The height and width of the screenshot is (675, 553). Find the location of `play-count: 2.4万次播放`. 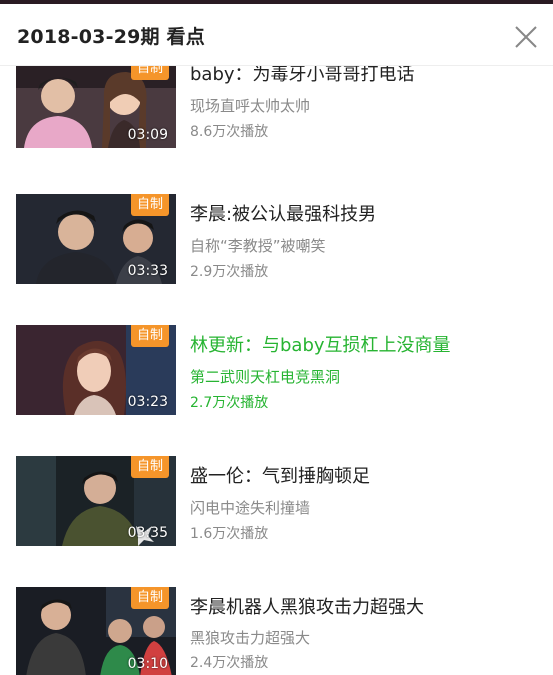

play-count: 2.4万次播放 is located at coordinates (229, 663).